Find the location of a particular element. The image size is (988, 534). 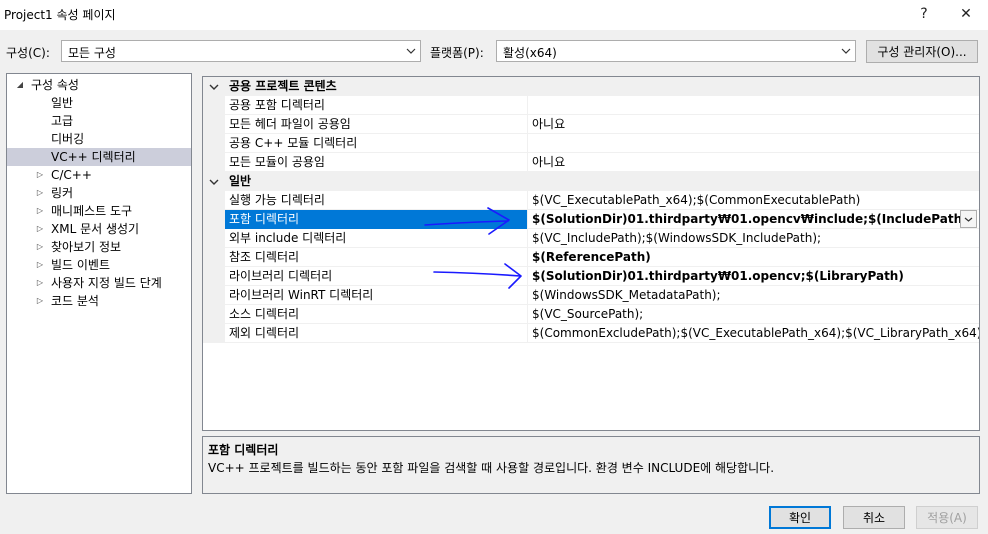

property-name: 공용 포함 디렉터리 is located at coordinates (376, 105).